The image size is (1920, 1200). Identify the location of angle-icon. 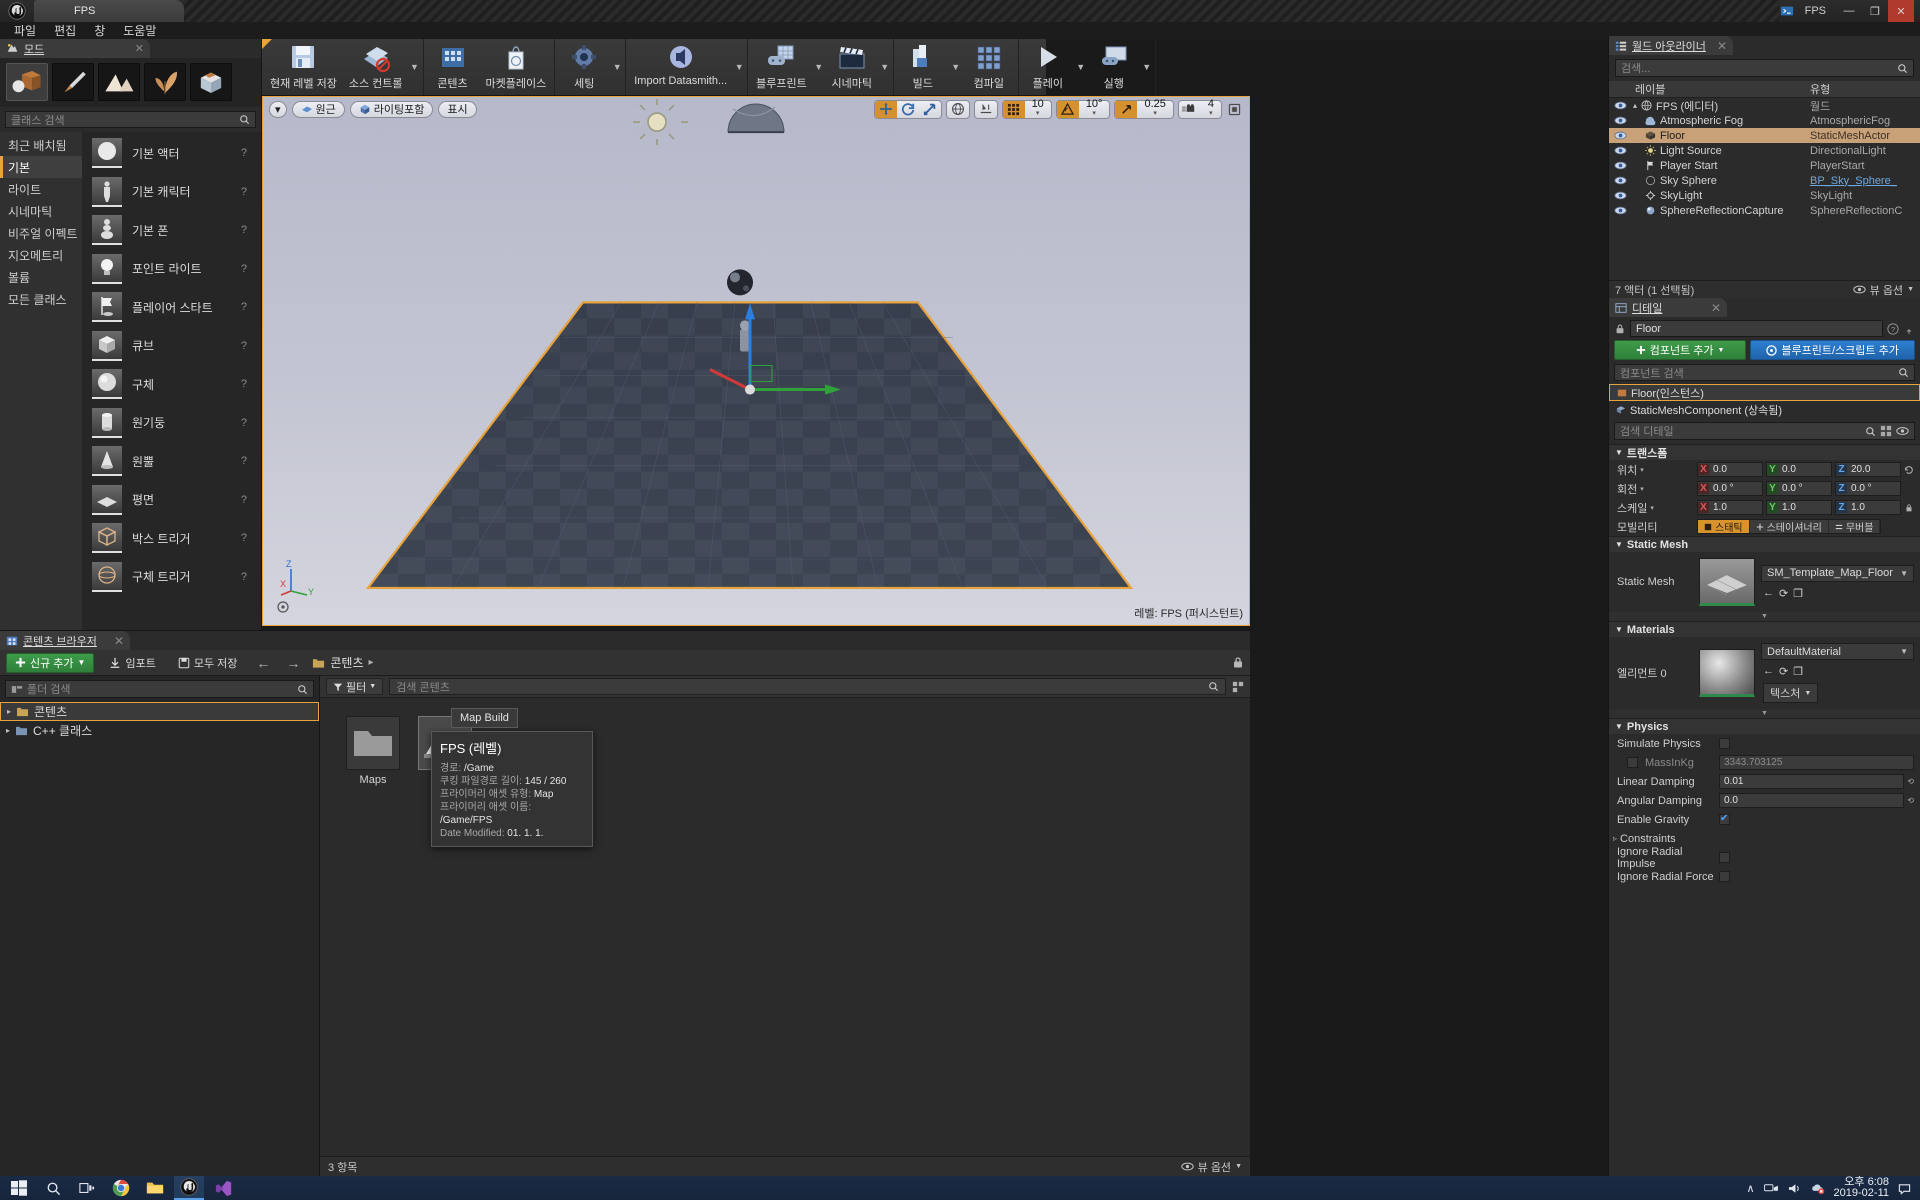
(1067, 109).